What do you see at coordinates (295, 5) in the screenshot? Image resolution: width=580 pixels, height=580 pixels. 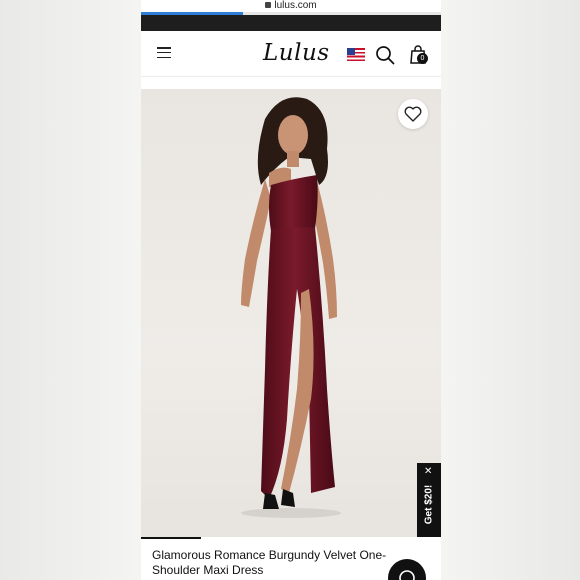 I see `url-text: lulus.com` at bounding box center [295, 5].